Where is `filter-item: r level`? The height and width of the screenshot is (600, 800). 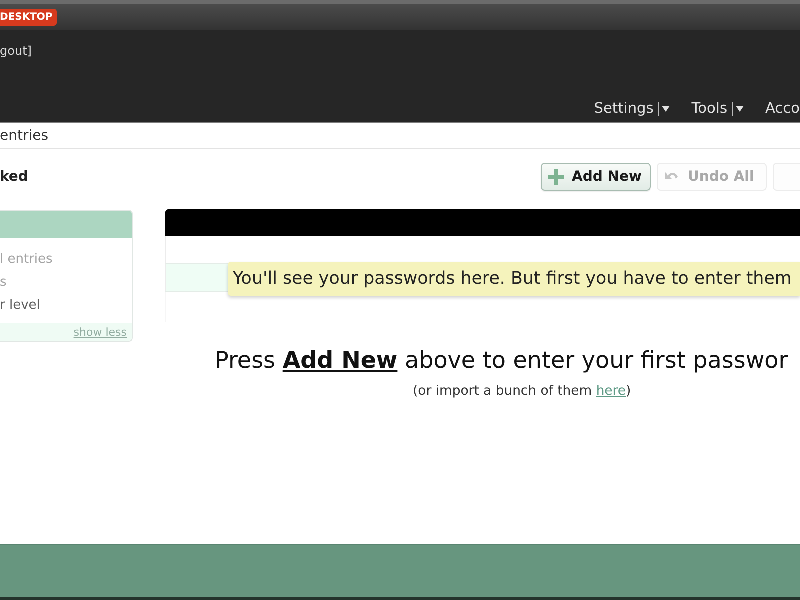 filter-item: r level is located at coordinates (66, 305).